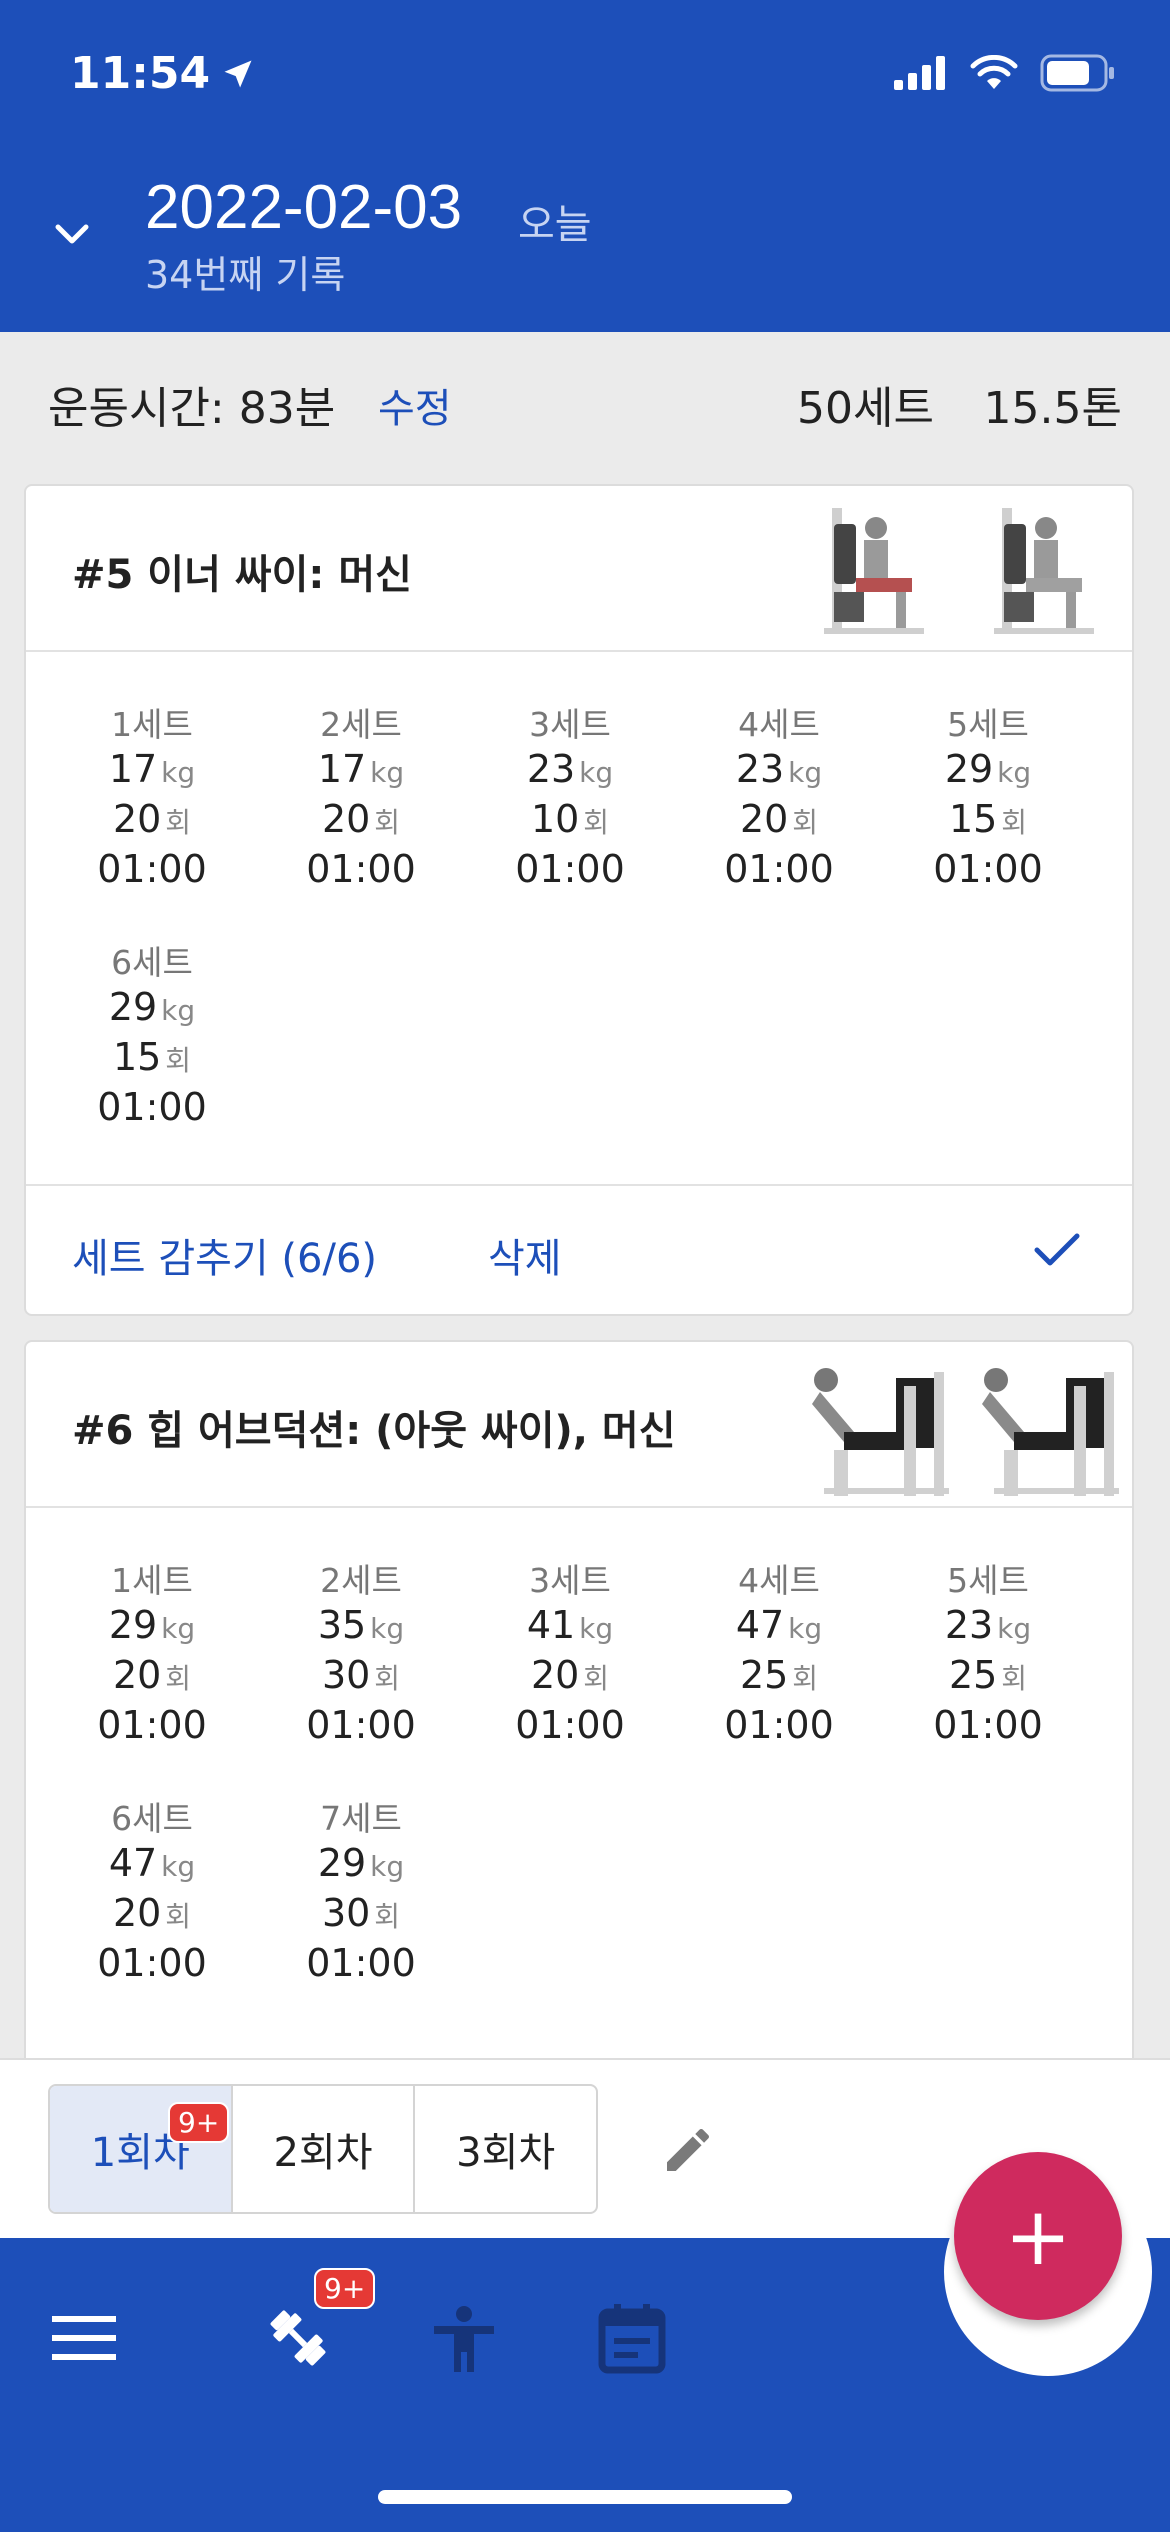  Describe the element at coordinates (342, 1625) in the screenshot. I see `set-weight: 35` at that location.